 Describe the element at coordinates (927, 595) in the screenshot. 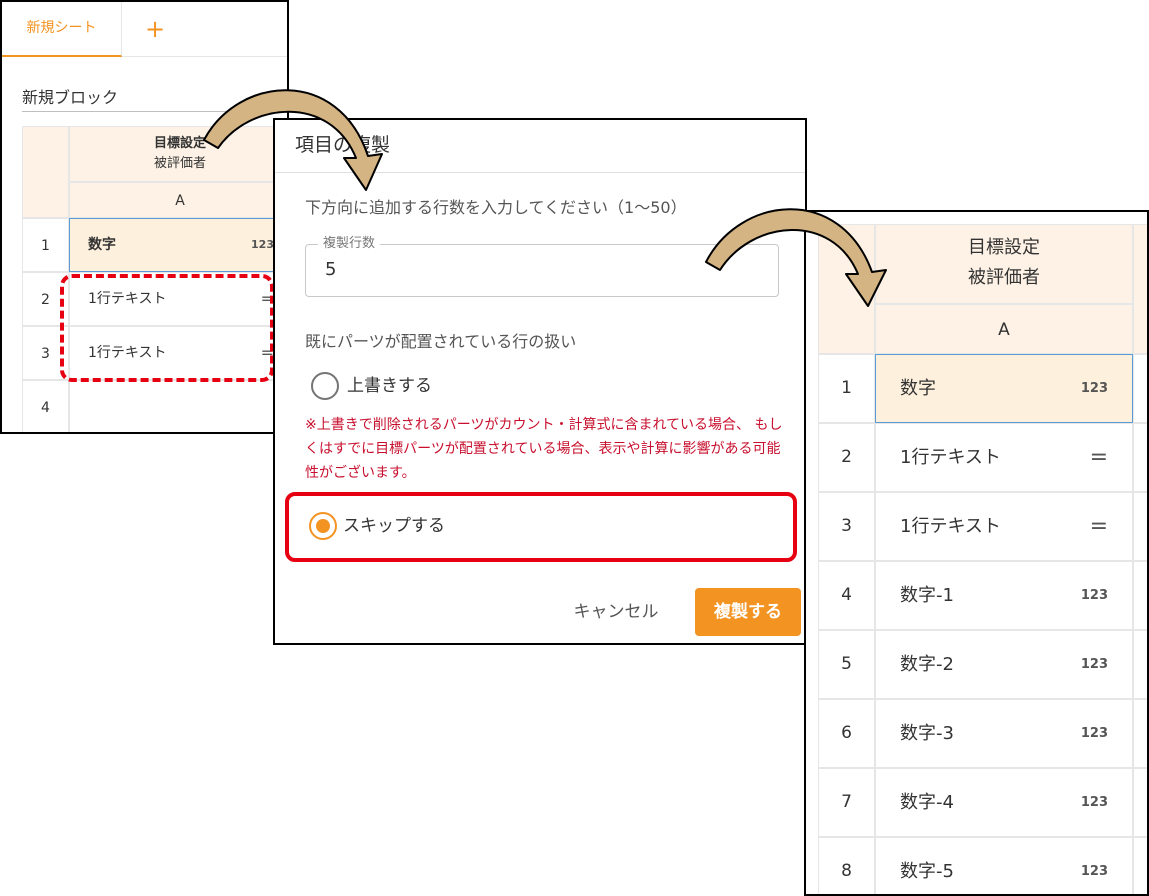

I see `cell-label: 数字-1` at that location.